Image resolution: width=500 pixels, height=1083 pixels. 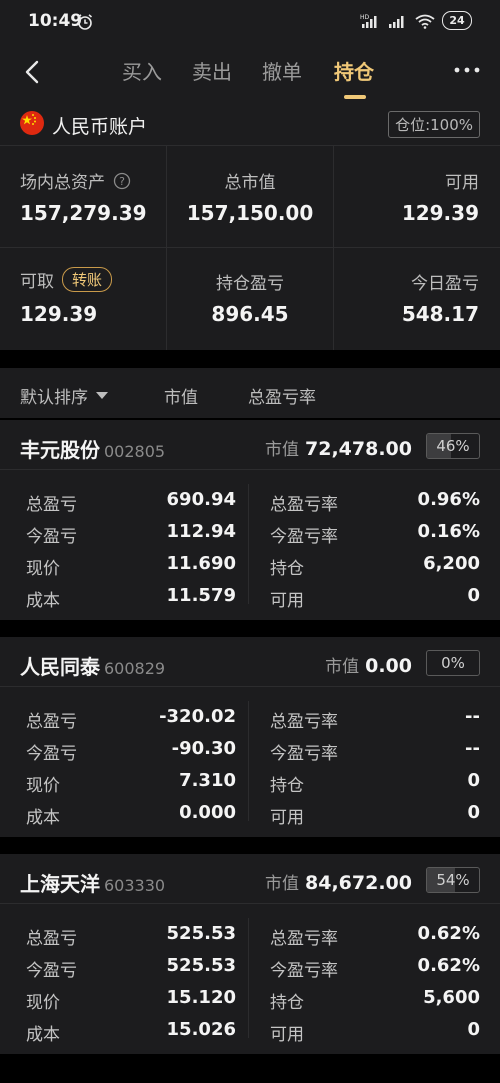 What do you see at coordinates (75, 180) in the screenshot?
I see `total-assets-label-wrap: 场内总资产 ?` at bounding box center [75, 180].